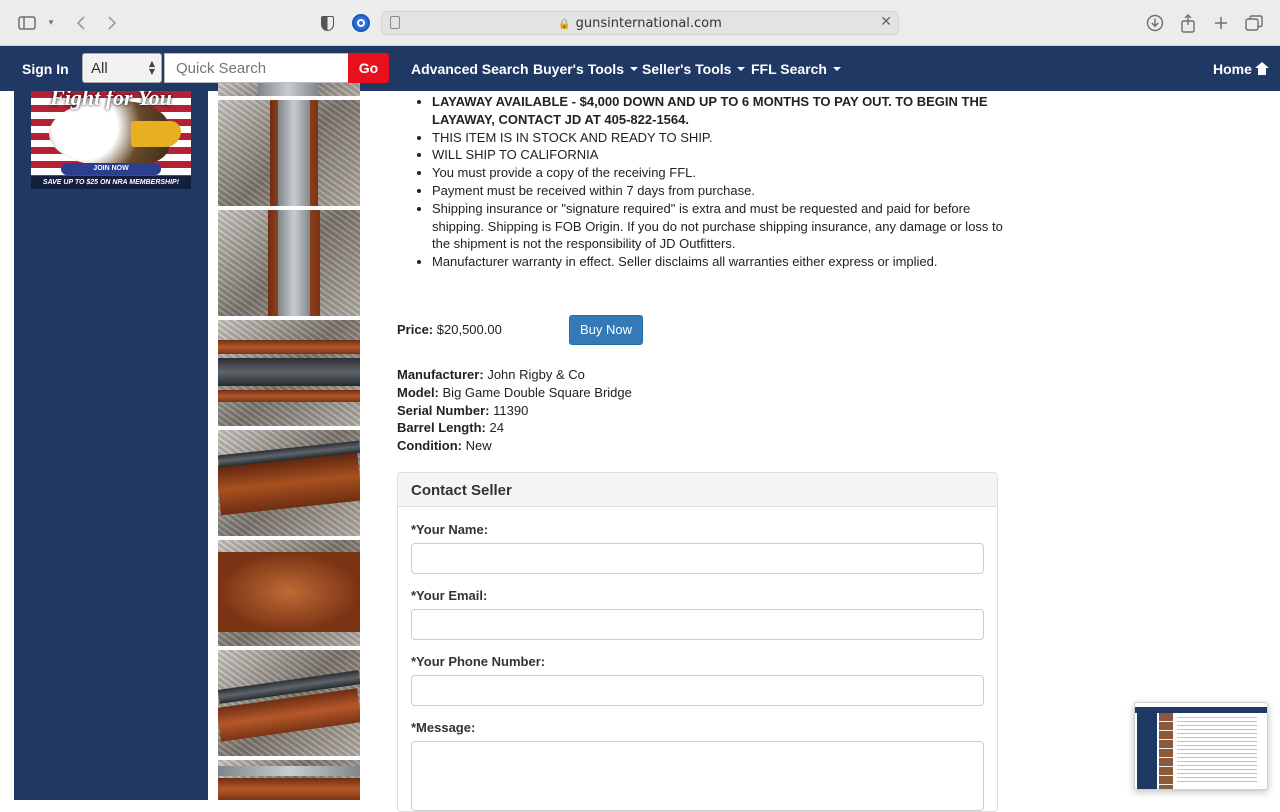 The width and height of the screenshot is (1280, 812). What do you see at coordinates (327, 23) in the screenshot?
I see `privacy-shield-icon` at bounding box center [327, 23].